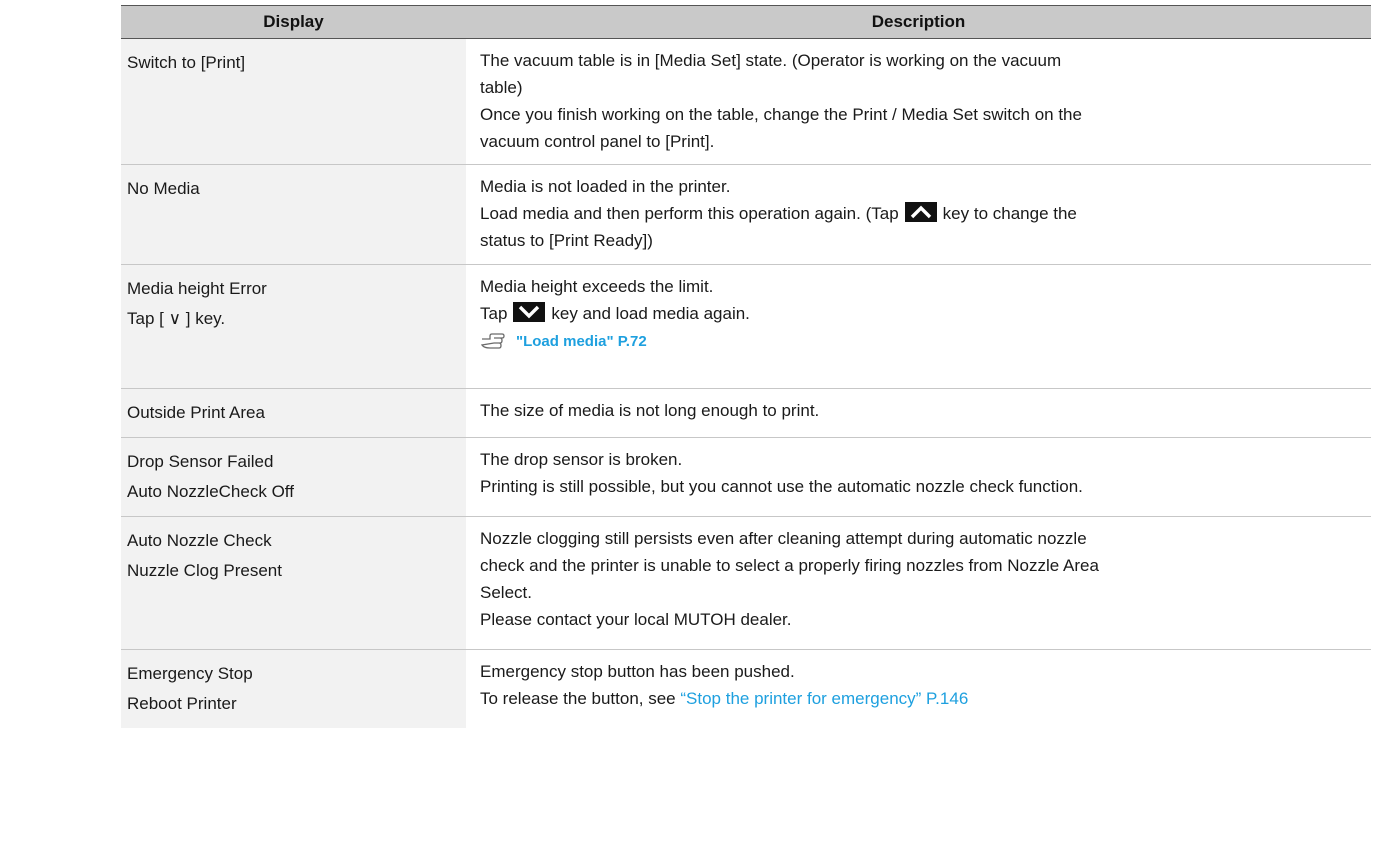 The width and height of the screenshot is (1379, 846). What do you see at coordinates (210, 491) in the screenshot?
I see `display-text: Auto NozzleCheck Off` at bounding box center [210, 491].